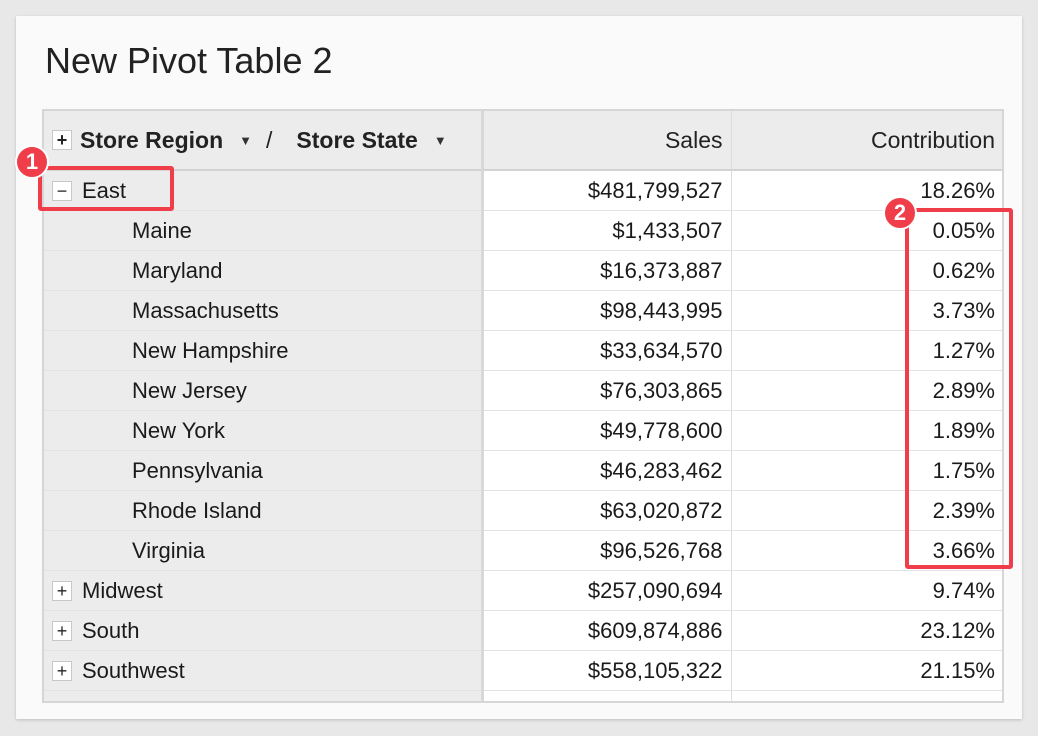 This screenshot has height=736, width=1038. I want to click on table-row: Maine $1,433,507 0.05%, so click(523, 230).